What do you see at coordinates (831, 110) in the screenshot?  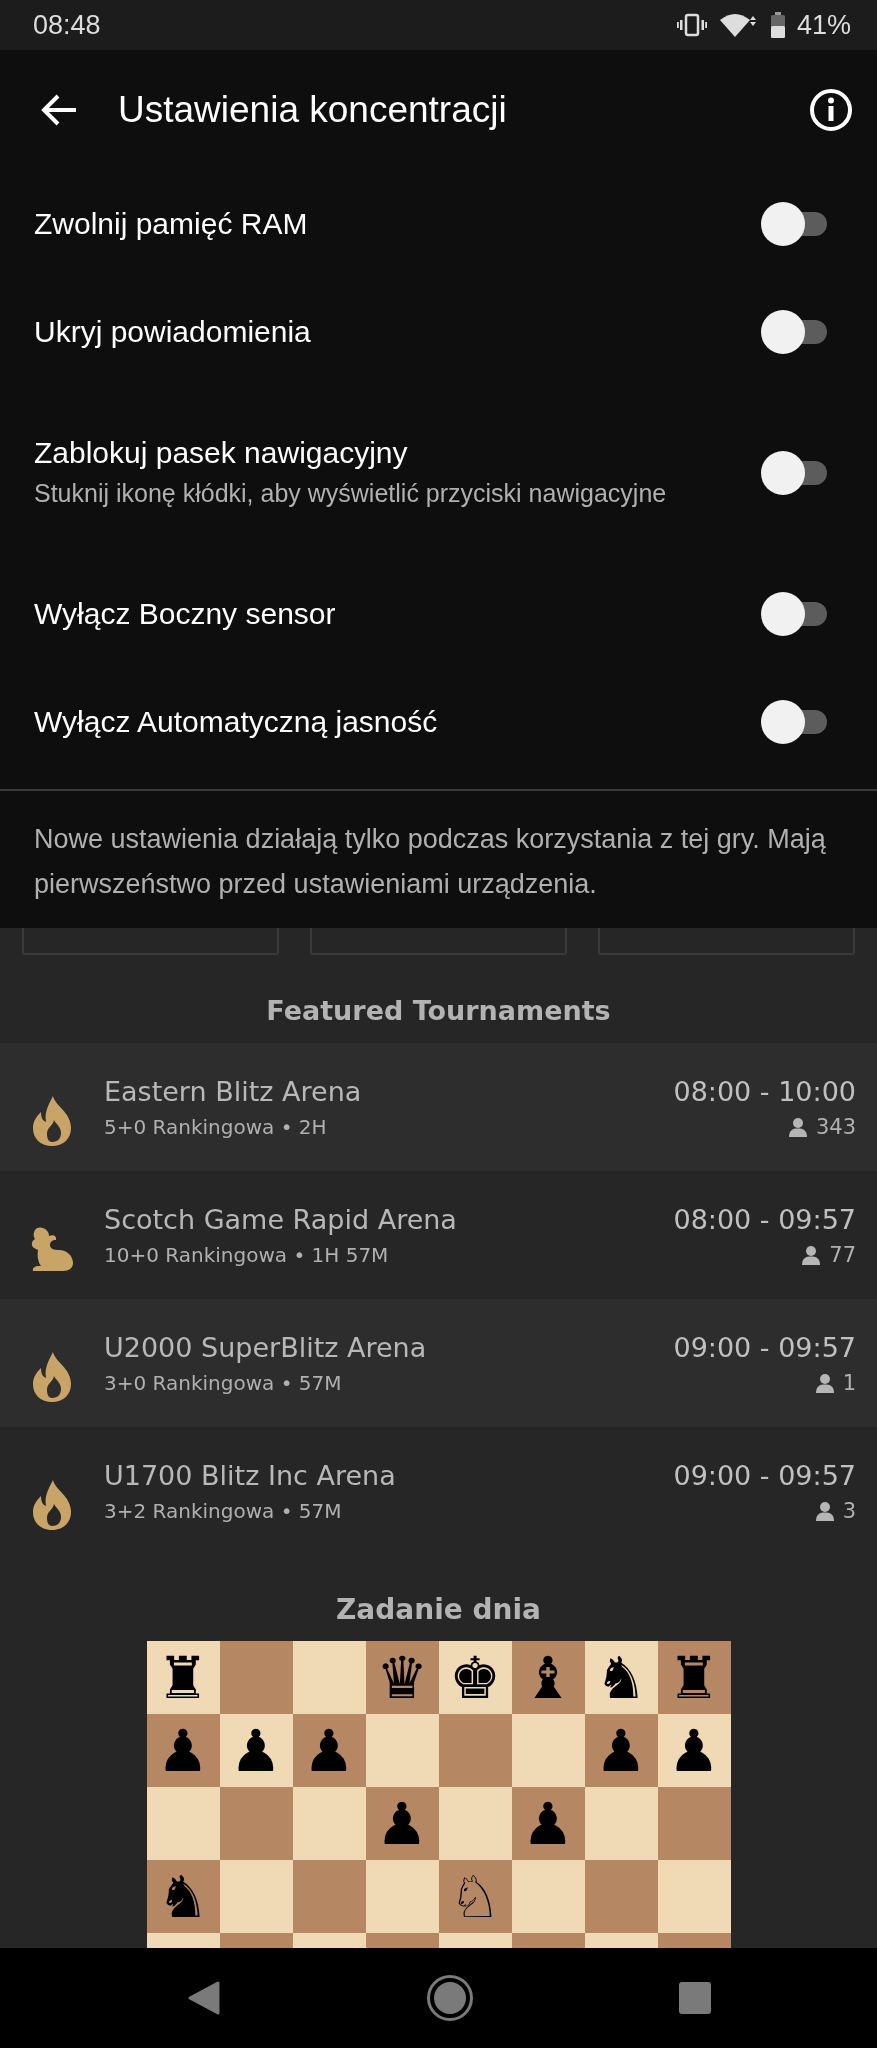 I see `info-icon` at bounding box center [831, 110].